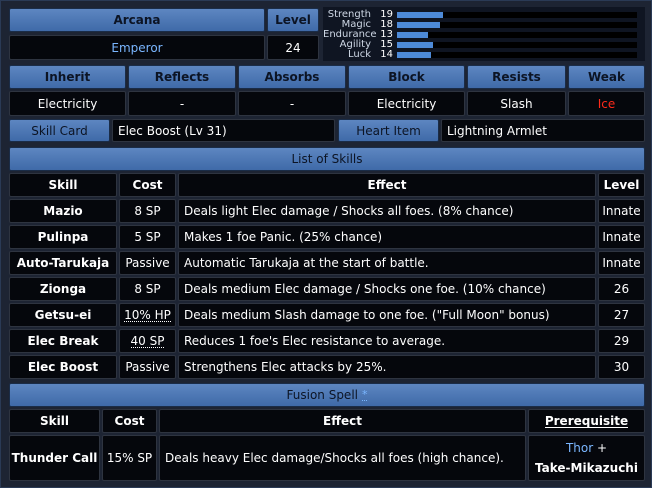 The height and width of the screenshot is (488, 652). Describe the element at coordinates (67, 77) in the screenshot. I see `affinity-header-inherit: Inherit` at that location.